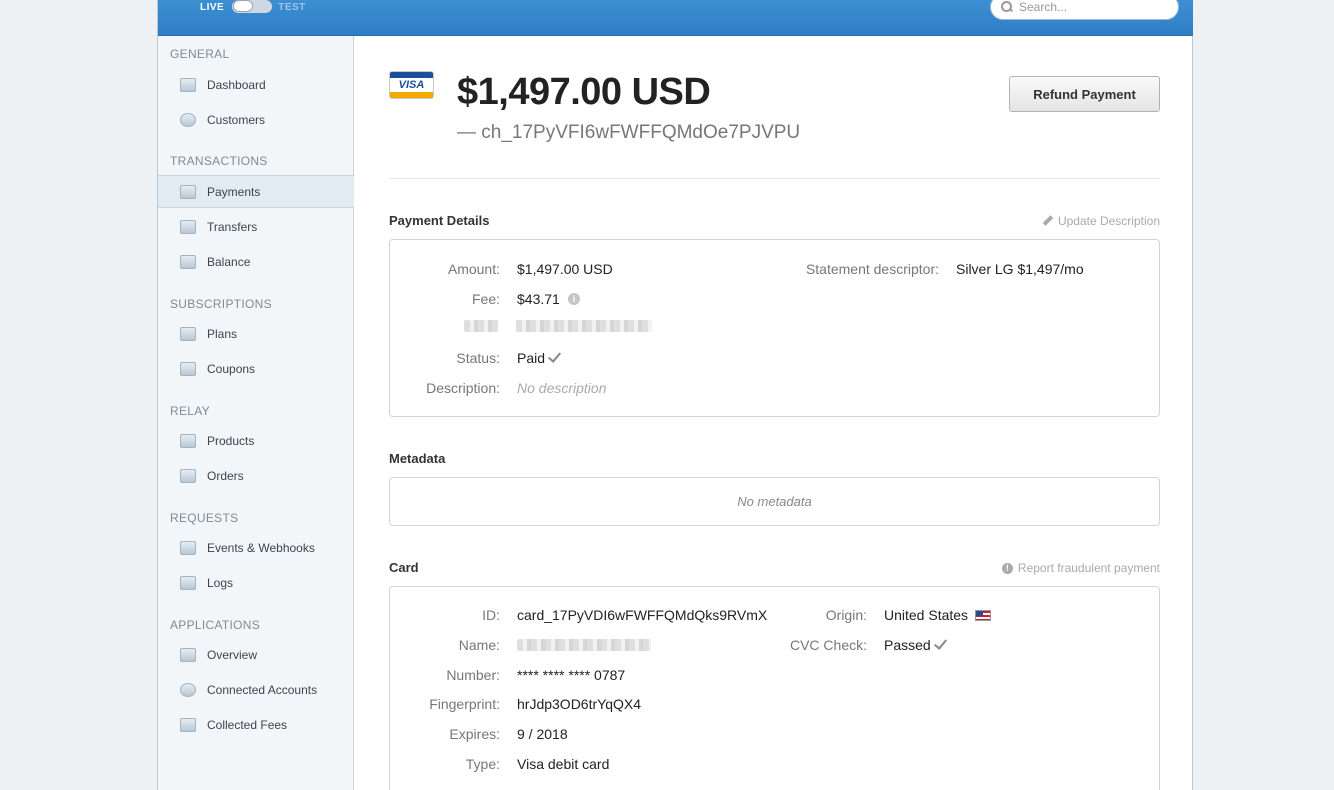  I want to click on fingerprint-row: Fingerprint: hrJdp3OD6trYqQX4, so click(515, 704).